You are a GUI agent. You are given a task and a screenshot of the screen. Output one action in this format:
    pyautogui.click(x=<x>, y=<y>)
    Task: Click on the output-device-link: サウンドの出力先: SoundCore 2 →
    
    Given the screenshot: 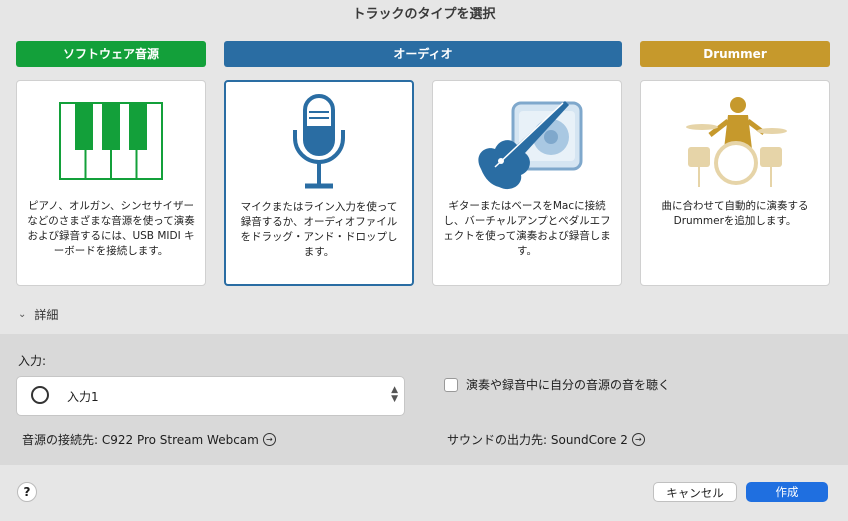 What is the action you would take?
    pyautogui.click(x=546, y=439)
    